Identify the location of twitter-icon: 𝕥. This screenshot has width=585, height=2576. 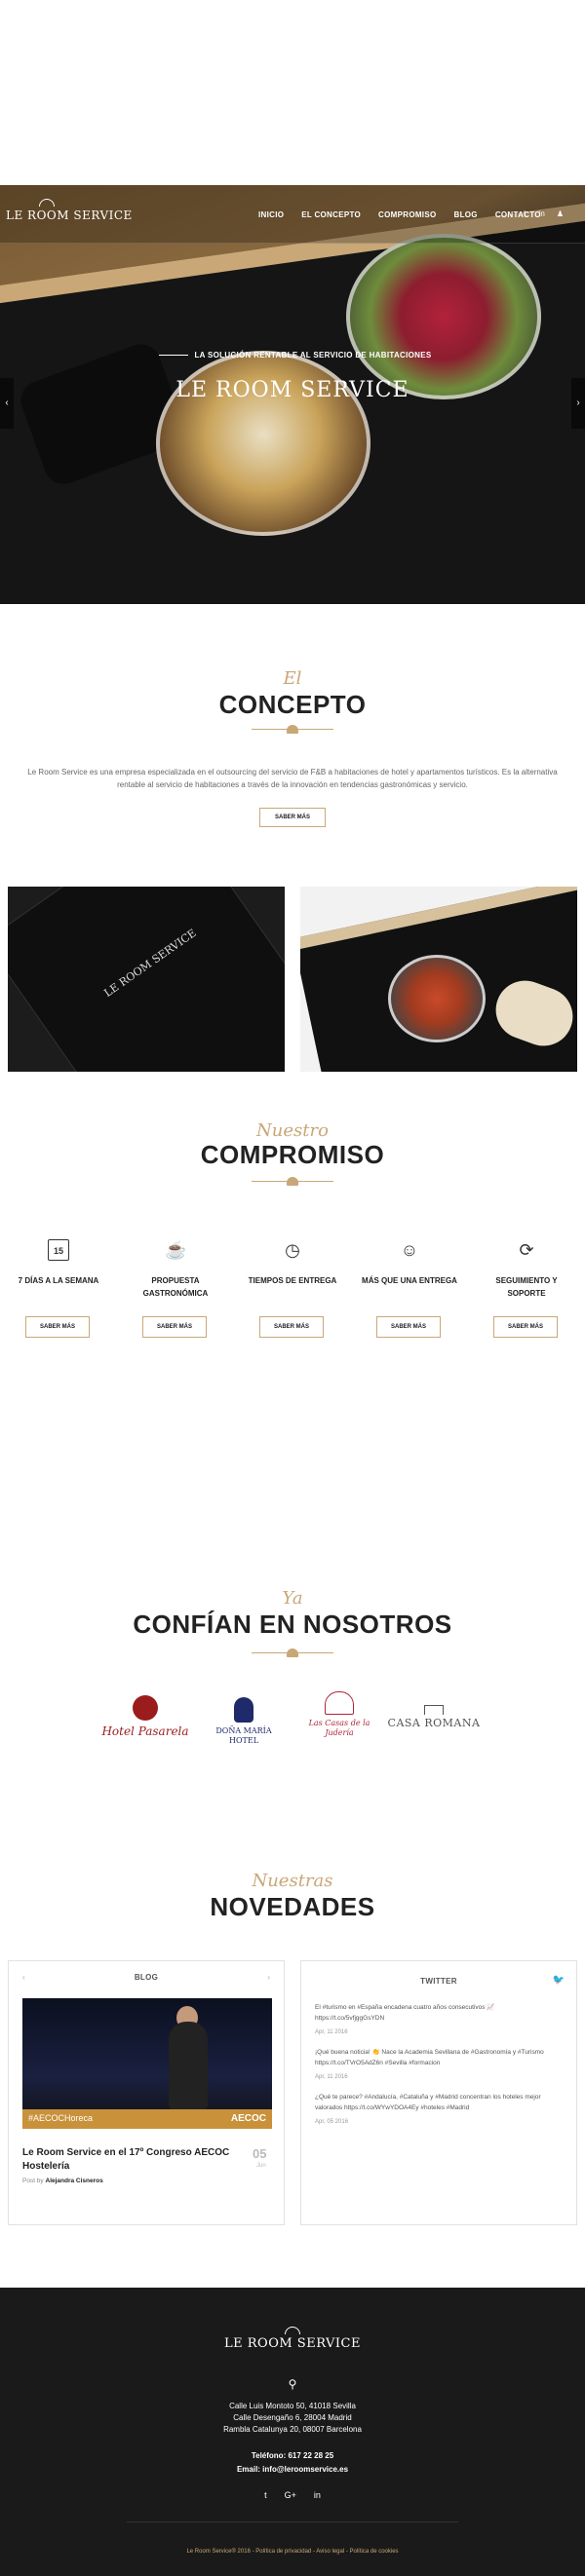
(525, 213).